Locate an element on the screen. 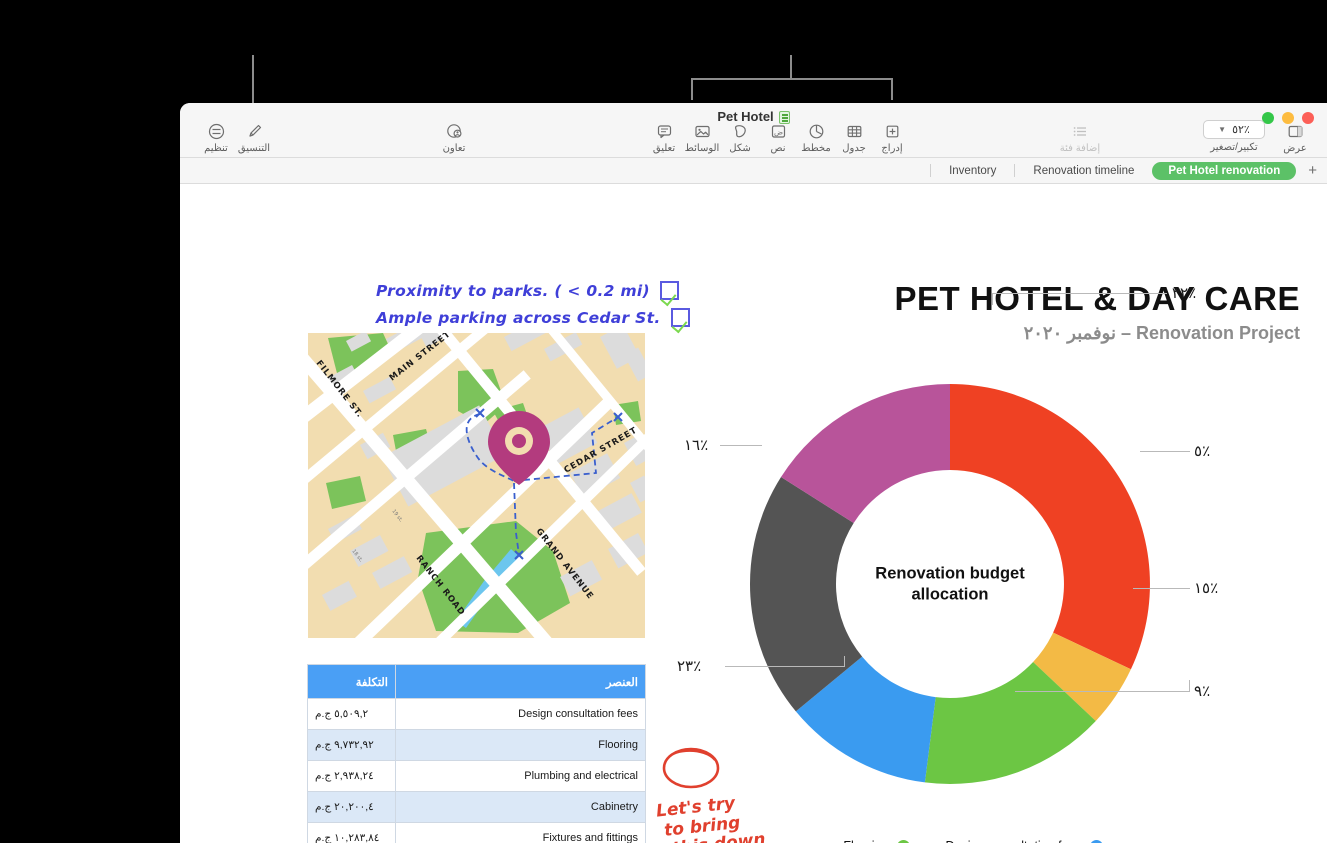 The height and width of the screenshot is (843, 1327). toolbar-button-insert: إدراج is located at coordinates (892, 138).